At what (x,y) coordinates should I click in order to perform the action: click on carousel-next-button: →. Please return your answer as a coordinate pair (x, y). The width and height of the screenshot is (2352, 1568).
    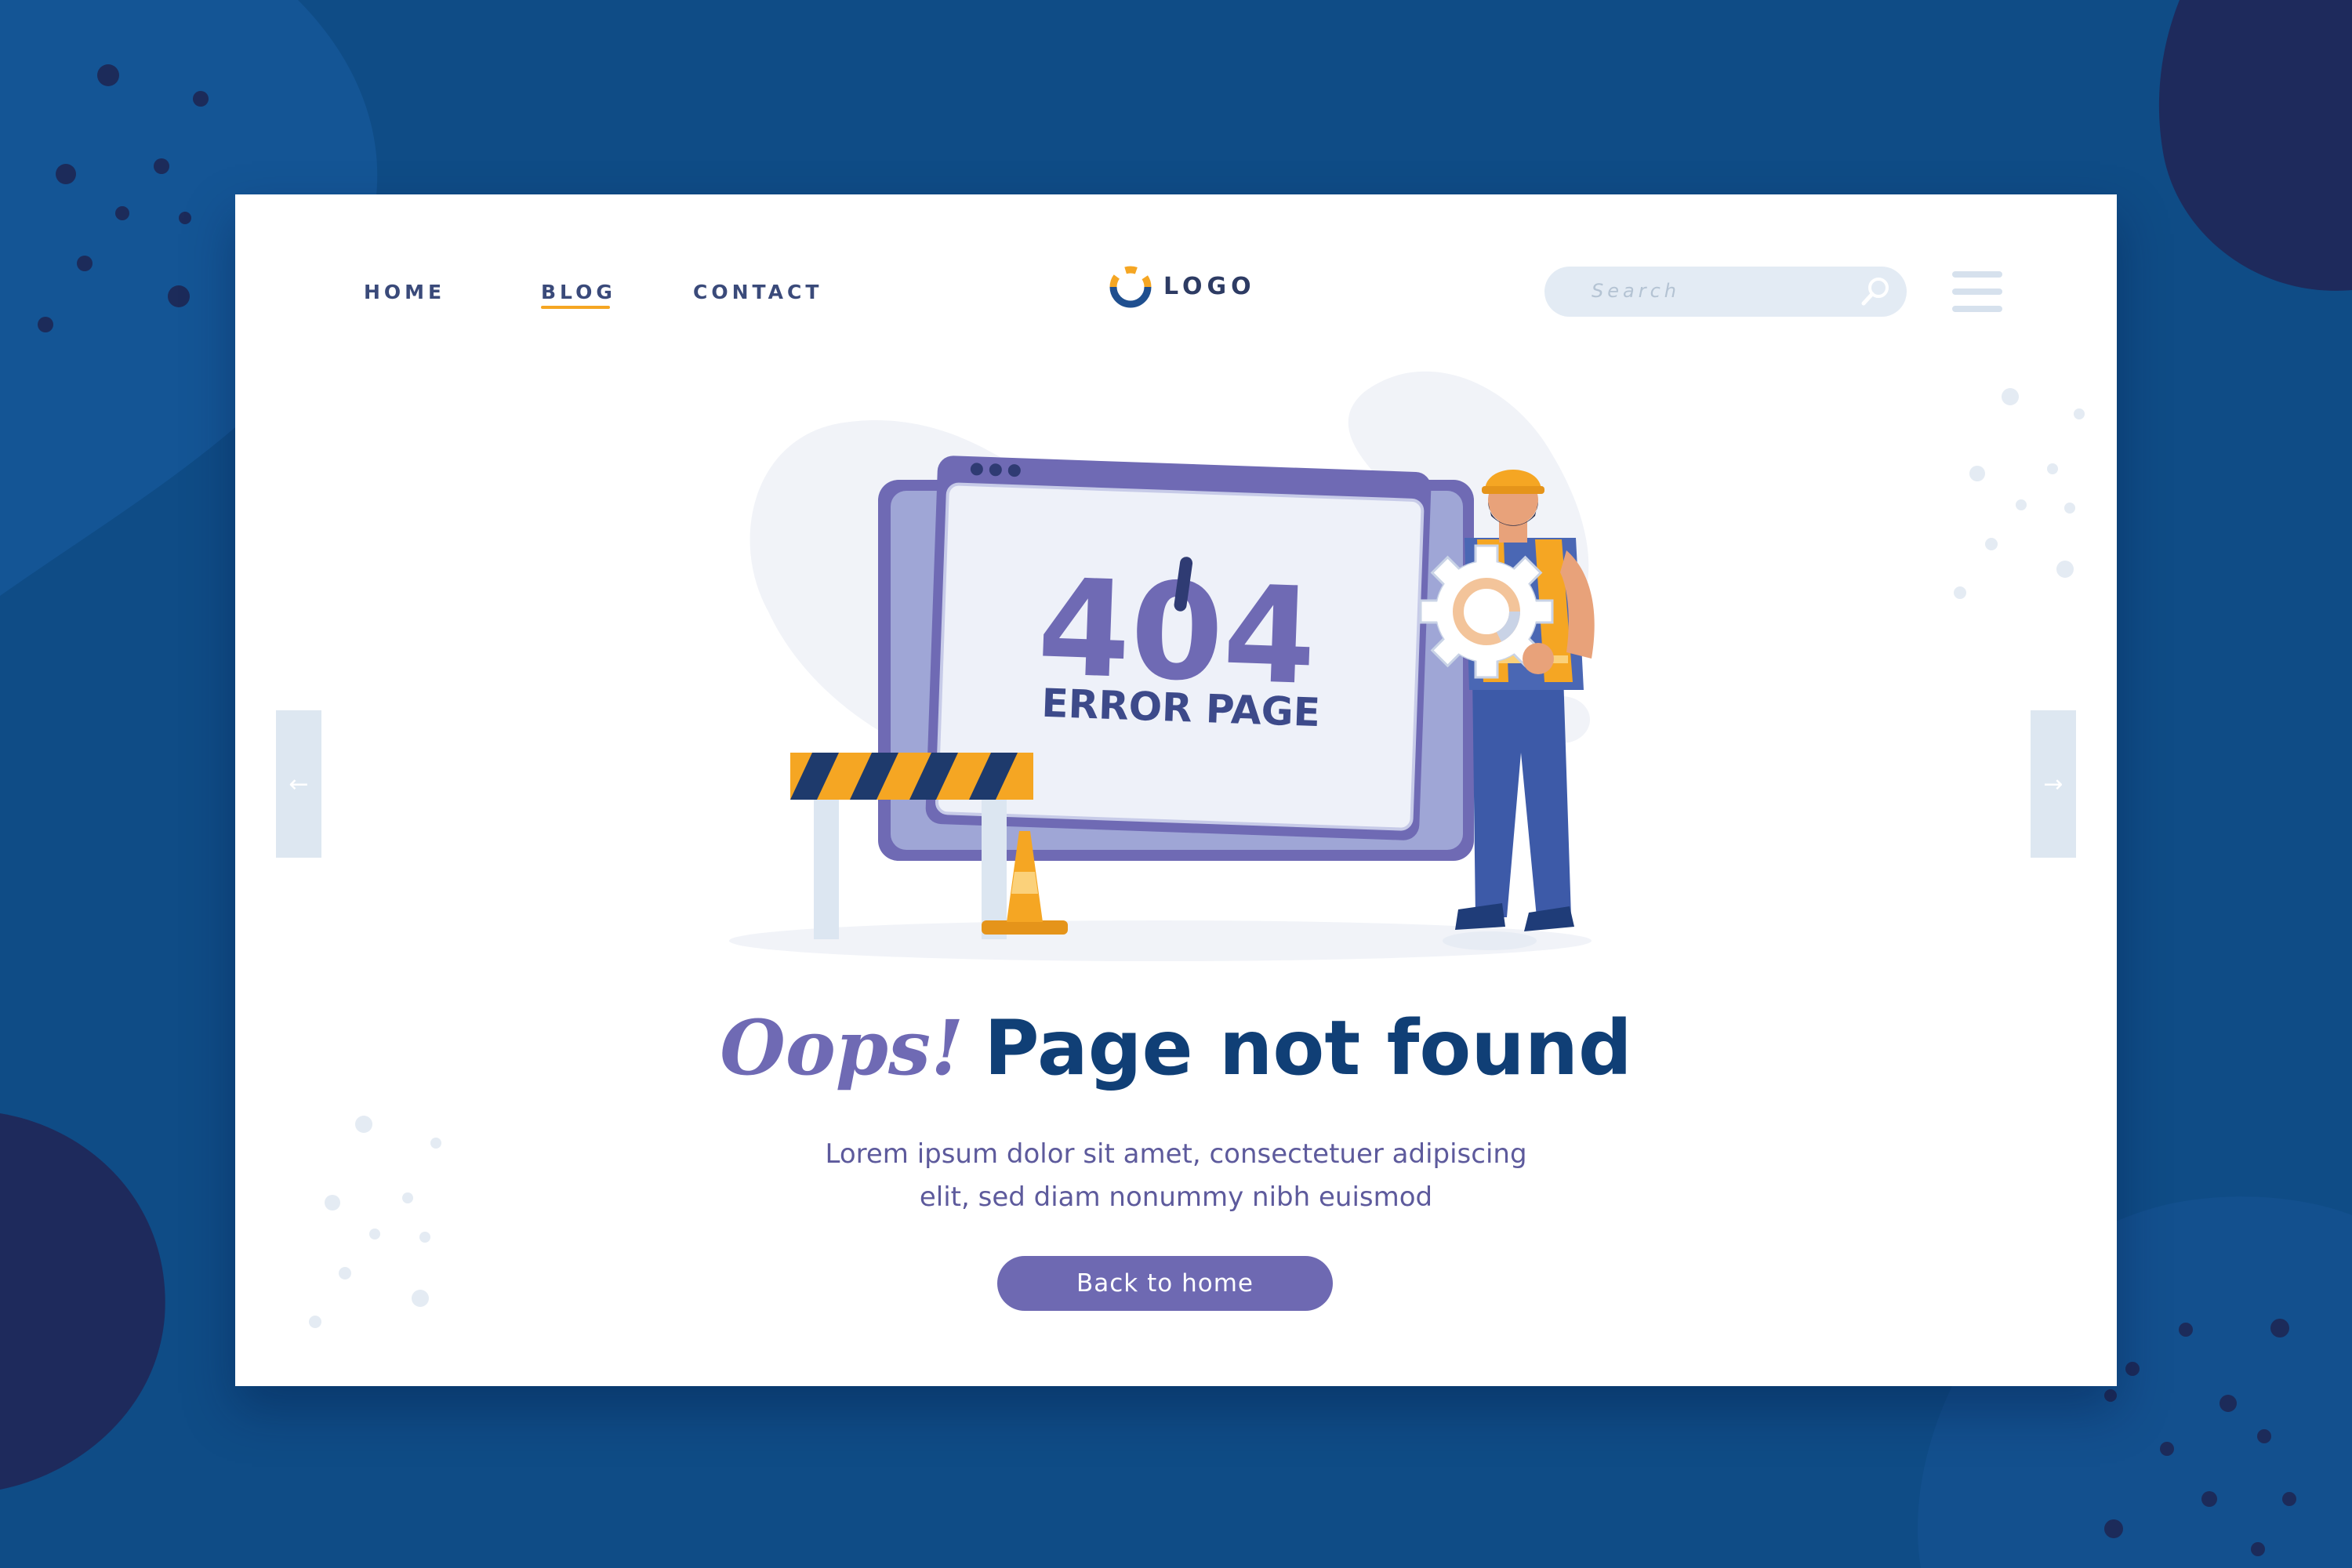
    Looking at the image, I should click on (2053, 784).